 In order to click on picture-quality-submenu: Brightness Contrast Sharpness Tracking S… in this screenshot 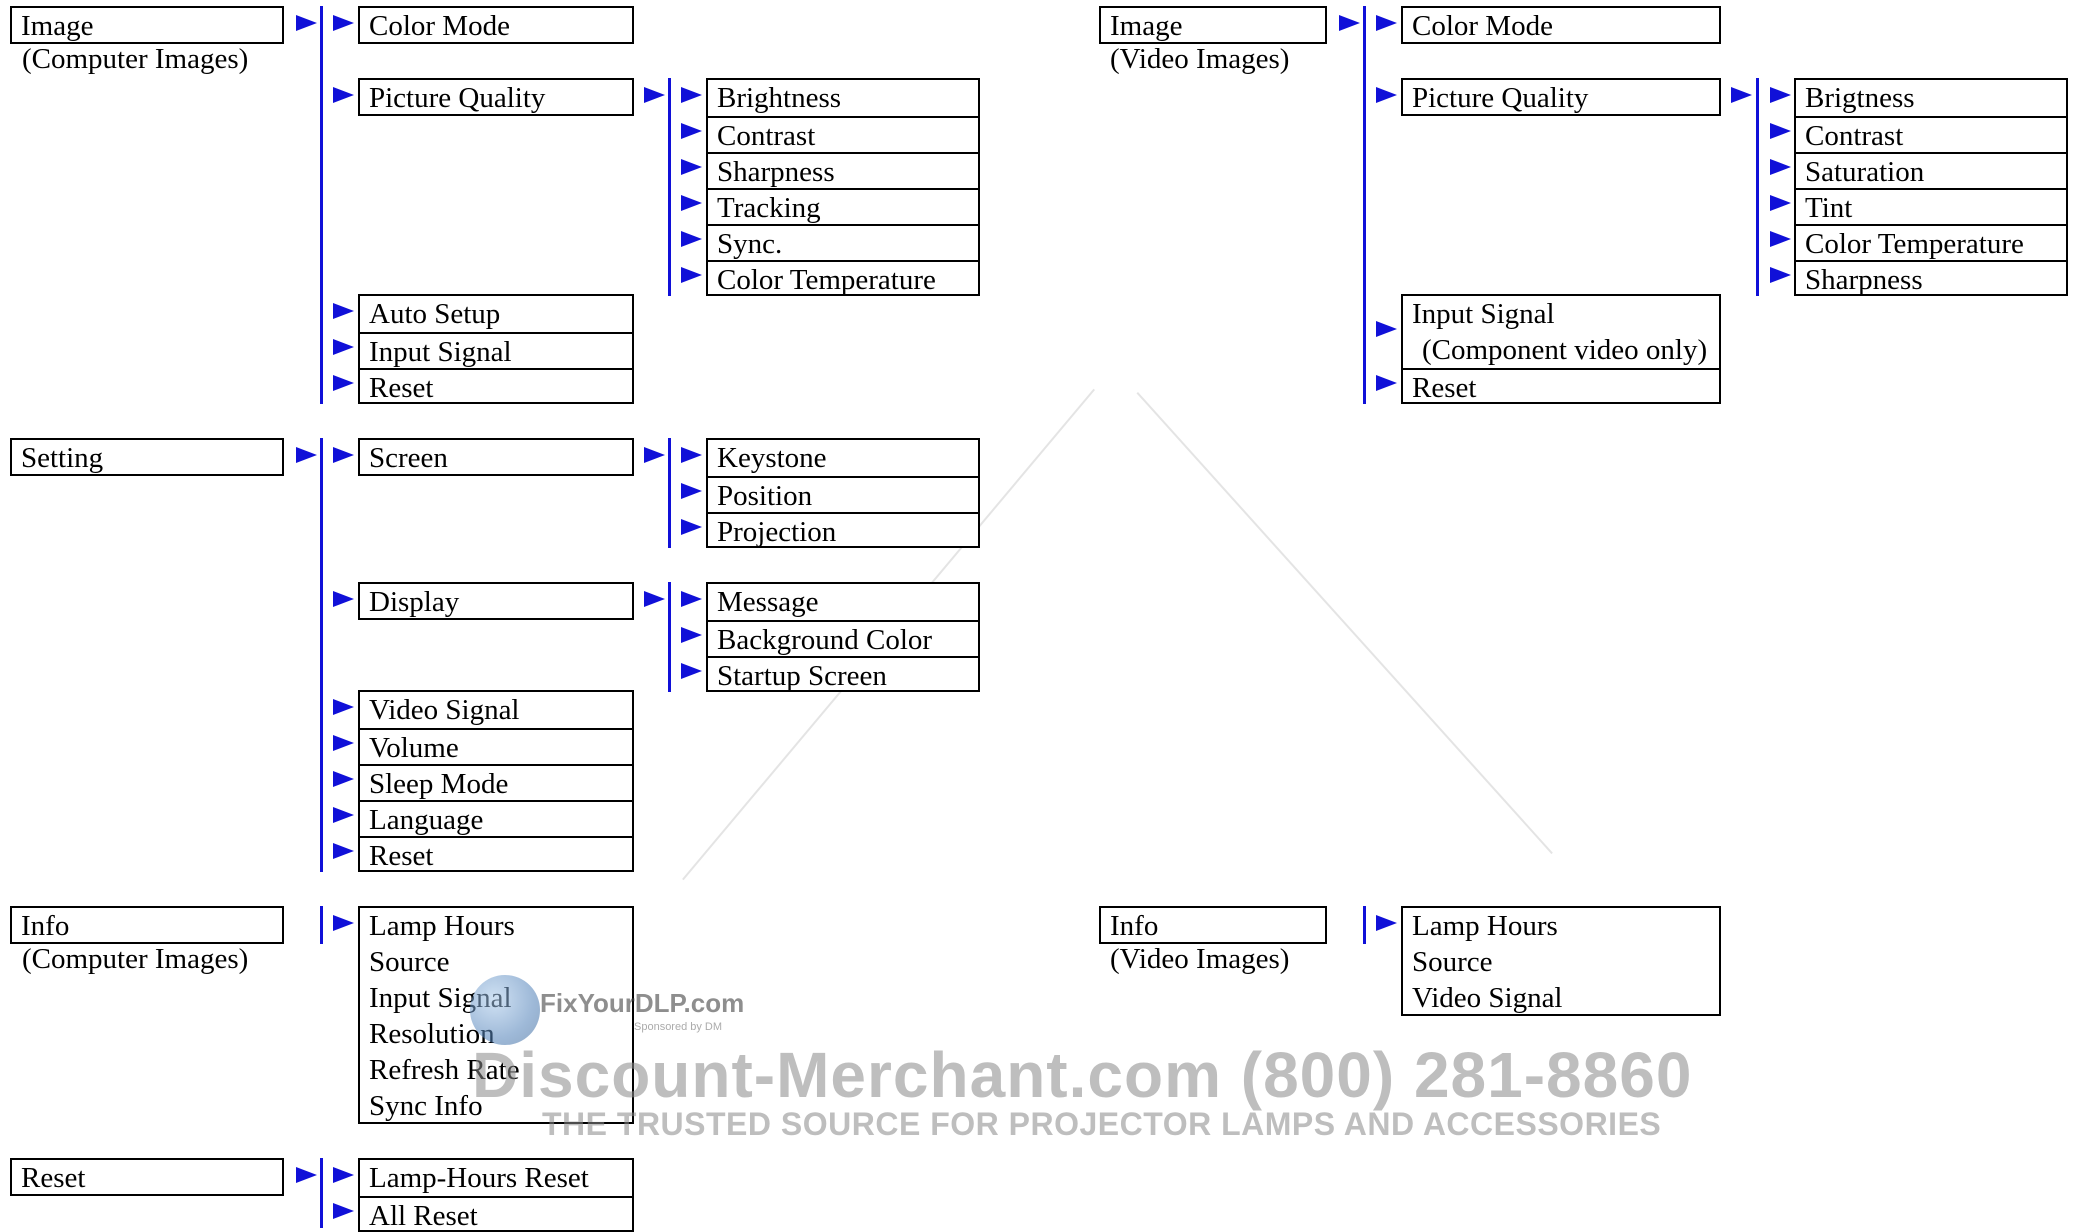, I will do `click(843, 187)`.